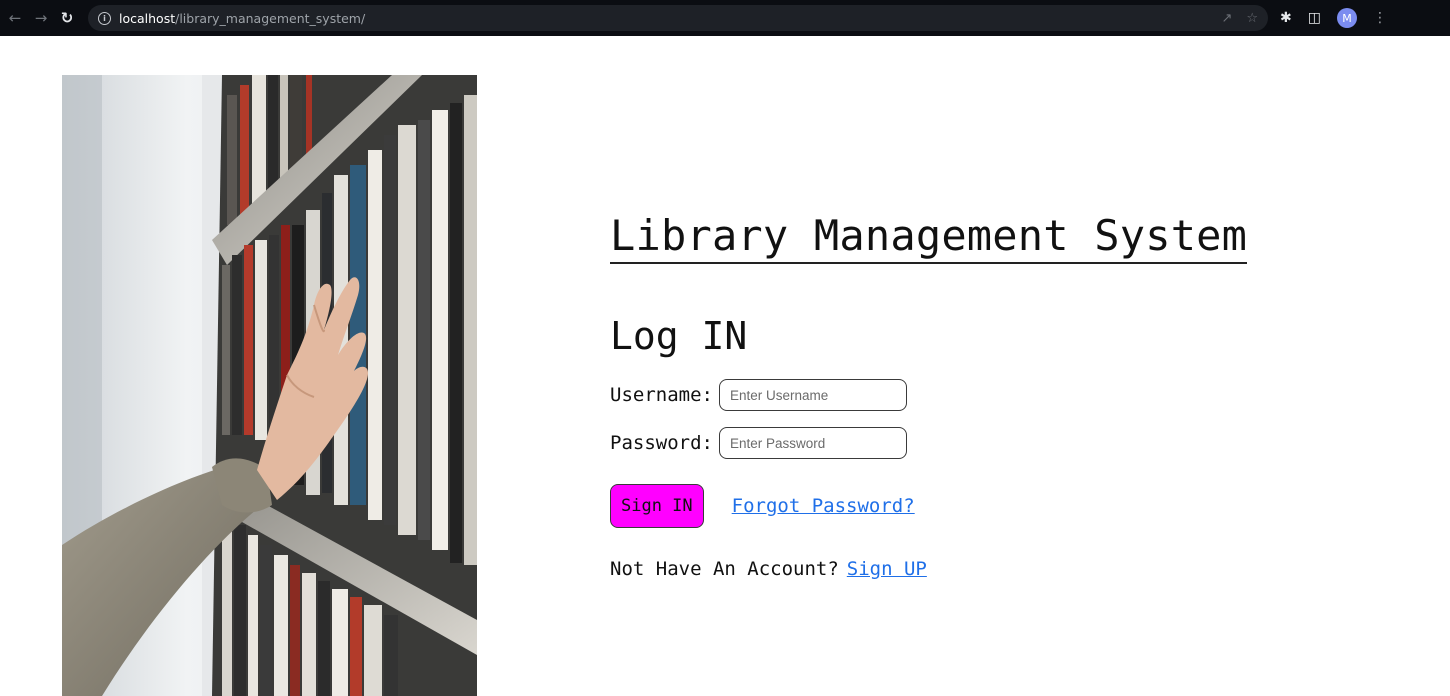 The width and height of the screenshot is (1450, 696). What do you see at coordinates (15, 18) in the screenshot?
I see `back-icon: ←` at bounding box center [15, 18].